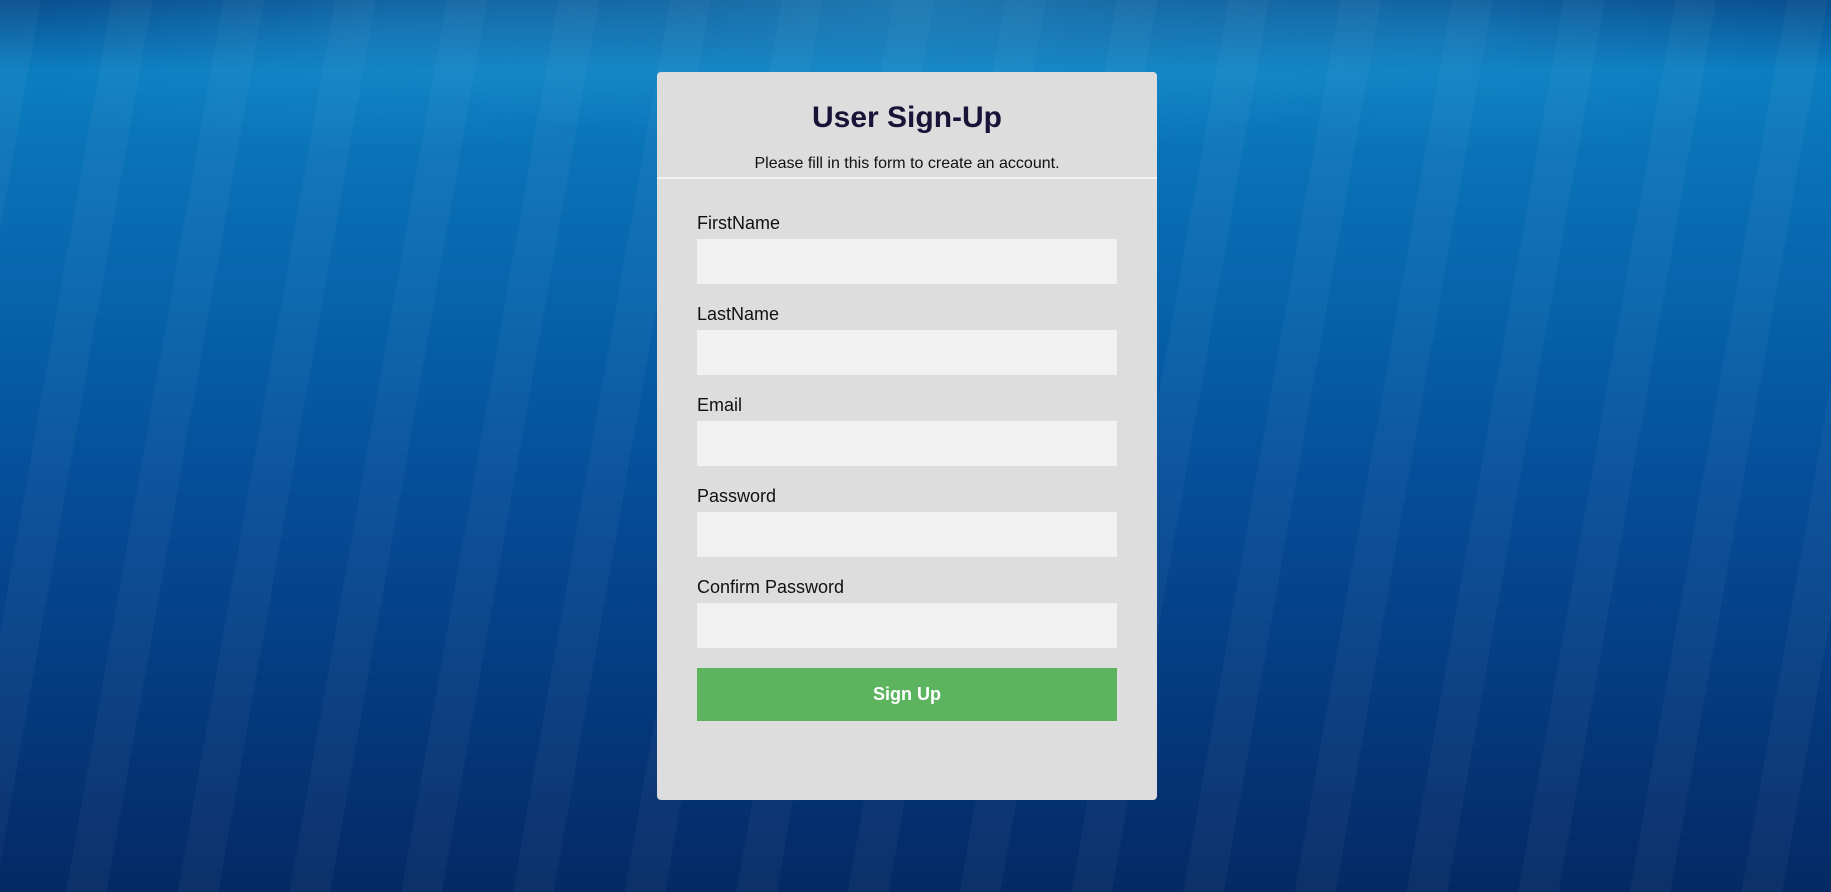 Image resolution: width=1831 pixels, height=892 pixels. I want to click on confirm-password-input, so click(907, 625).